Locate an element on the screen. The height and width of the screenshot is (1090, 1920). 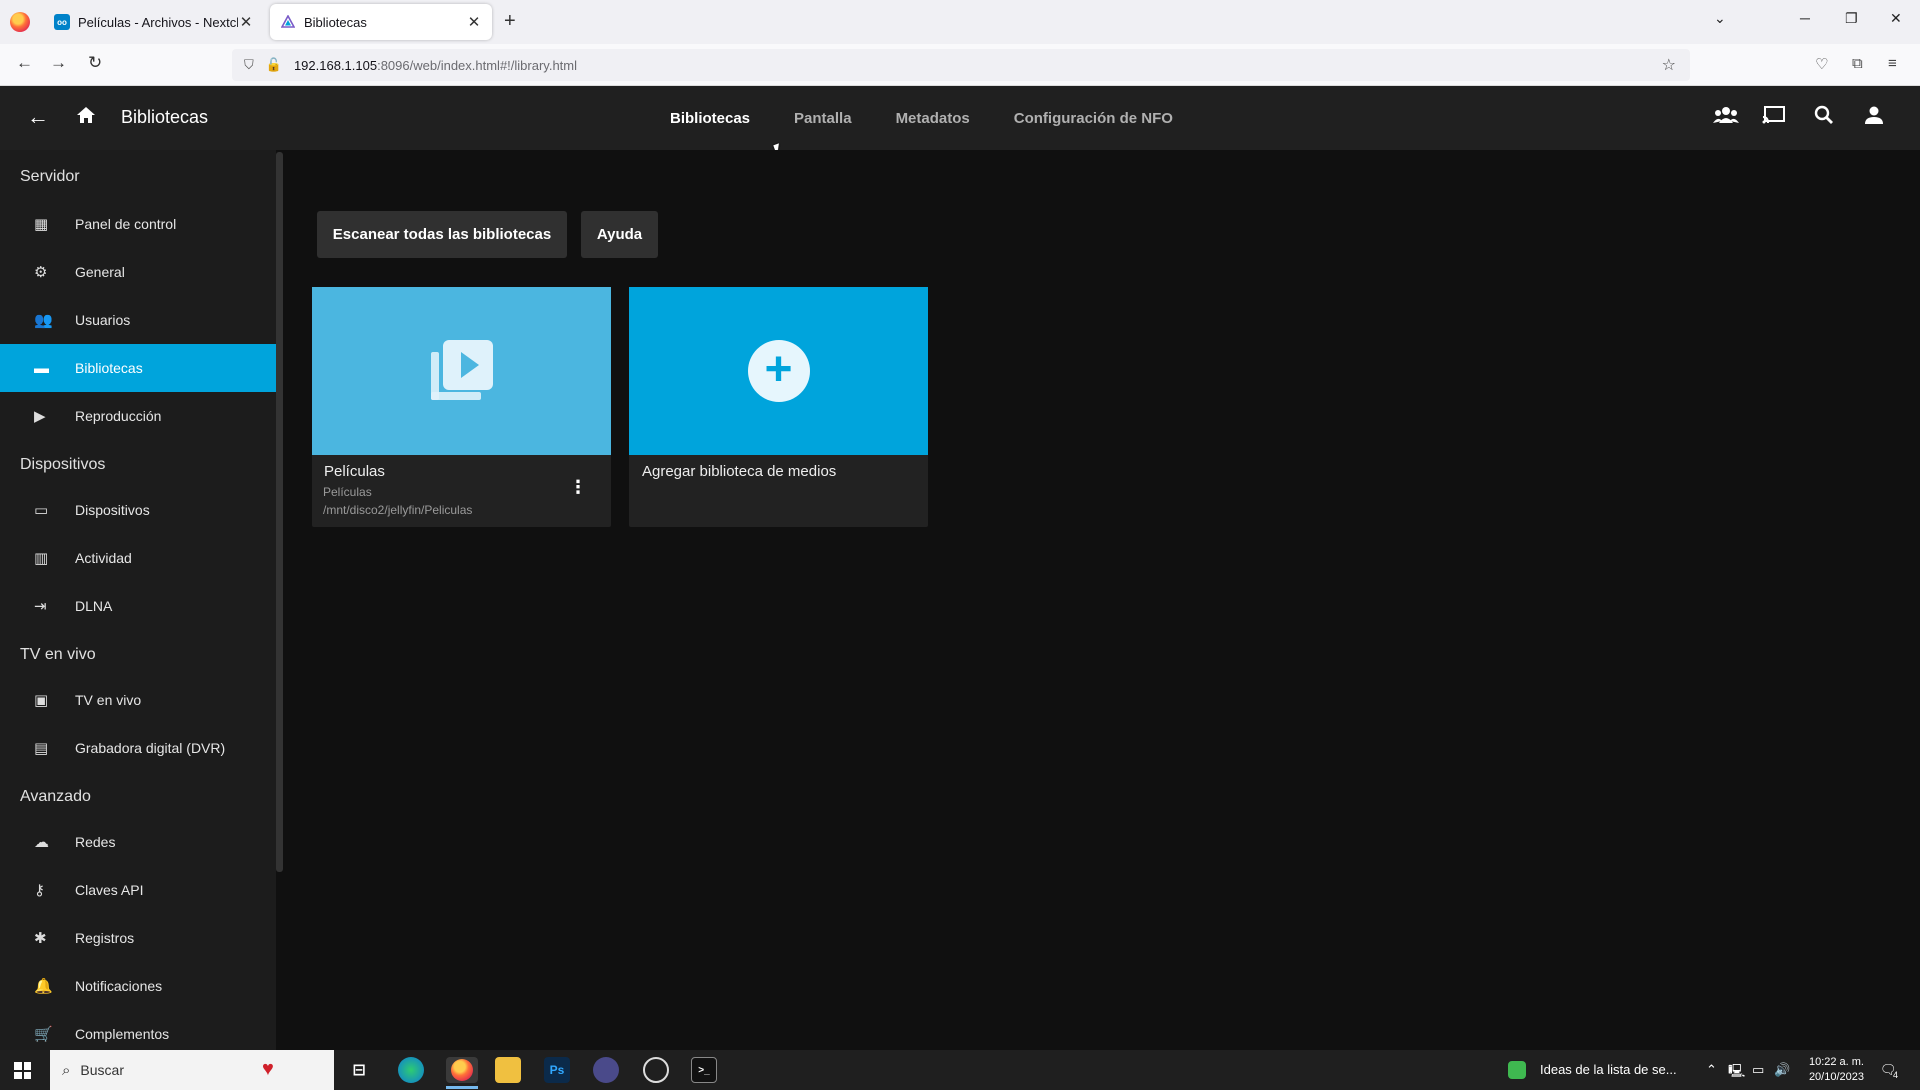
sidebar-item-label: Grabadora digital (DVR) is located at coordinates (150, 748).